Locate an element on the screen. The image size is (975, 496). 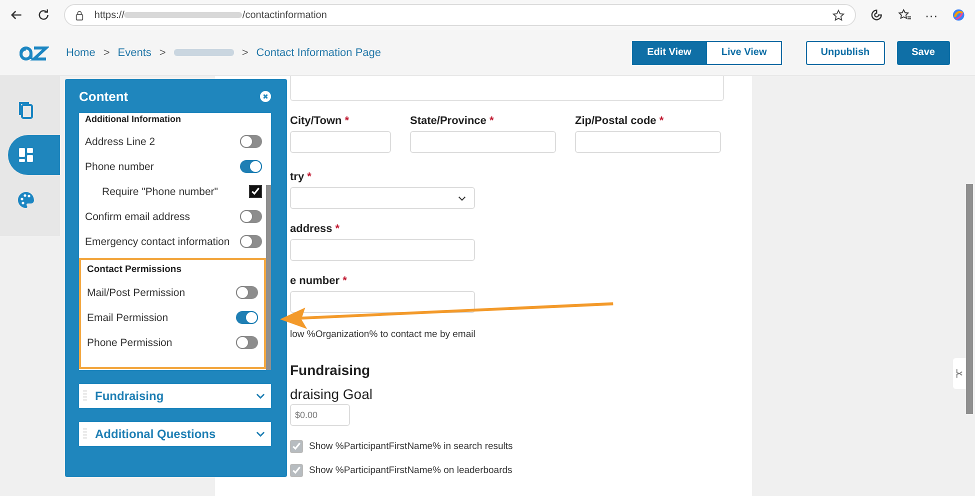
field-label: try * is located at coordinates (301, 178).